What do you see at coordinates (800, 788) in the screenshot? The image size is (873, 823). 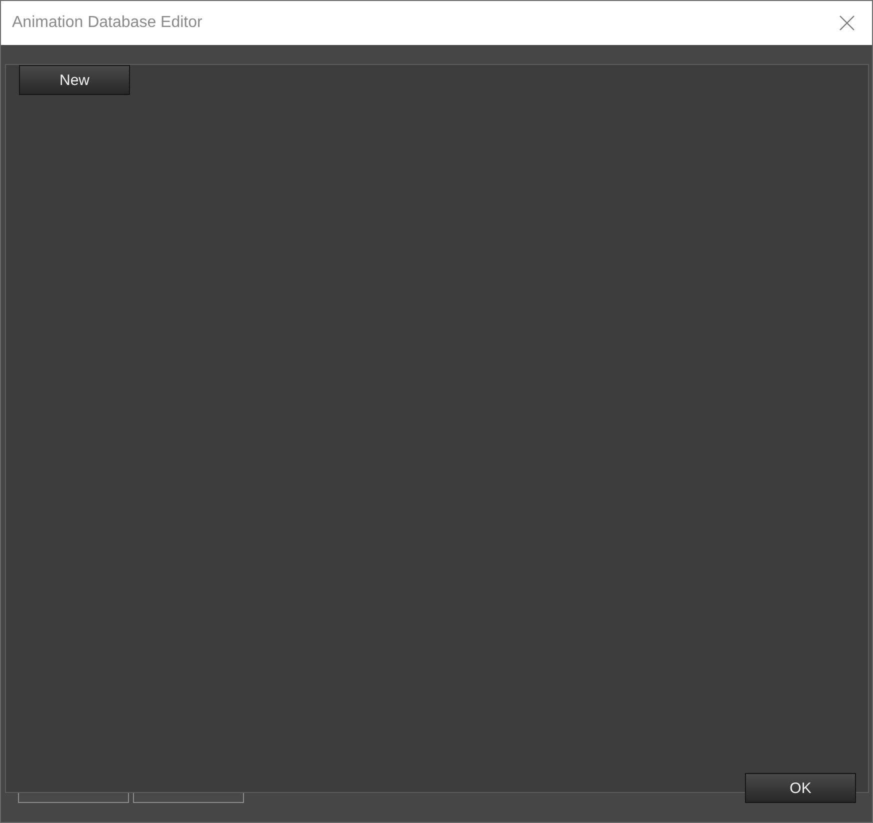 I see `ok-button: OK` at bounding box center [800, 788].